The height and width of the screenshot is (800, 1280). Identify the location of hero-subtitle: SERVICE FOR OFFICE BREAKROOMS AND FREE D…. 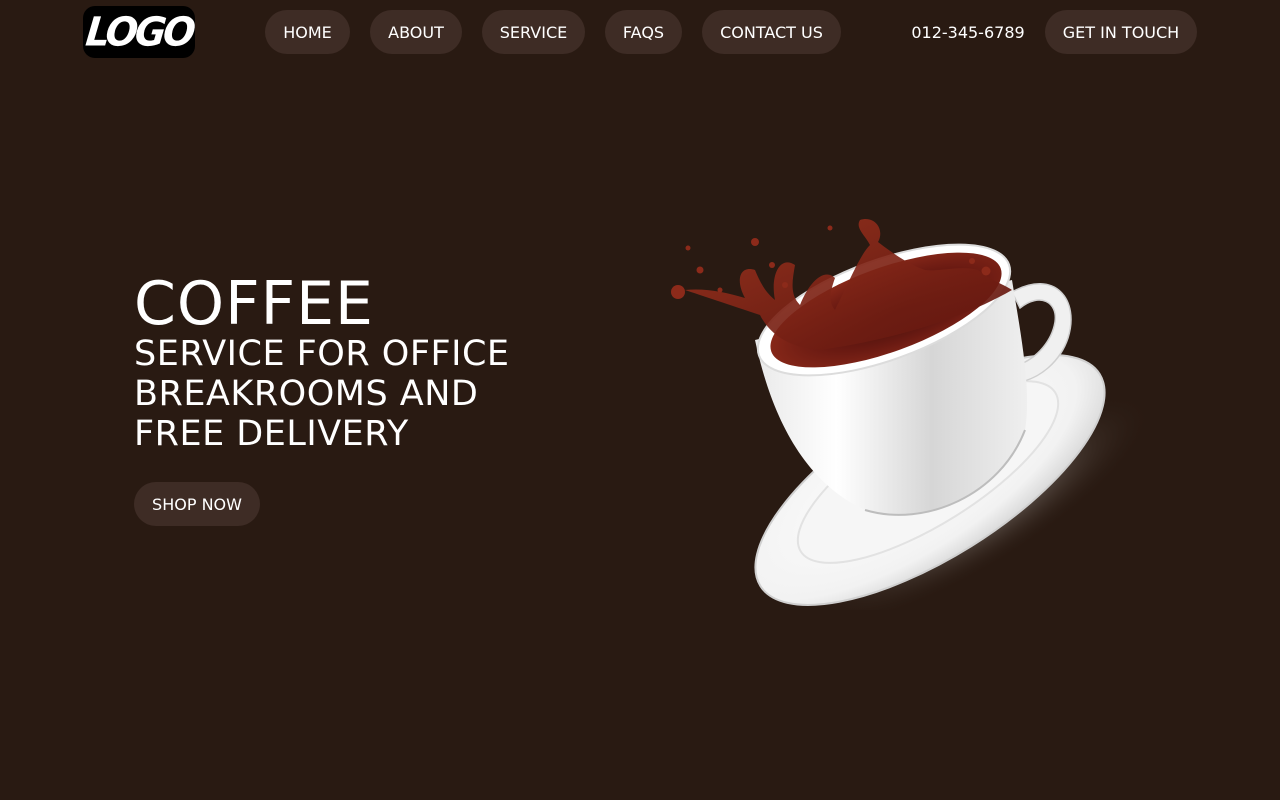
(322, 394).